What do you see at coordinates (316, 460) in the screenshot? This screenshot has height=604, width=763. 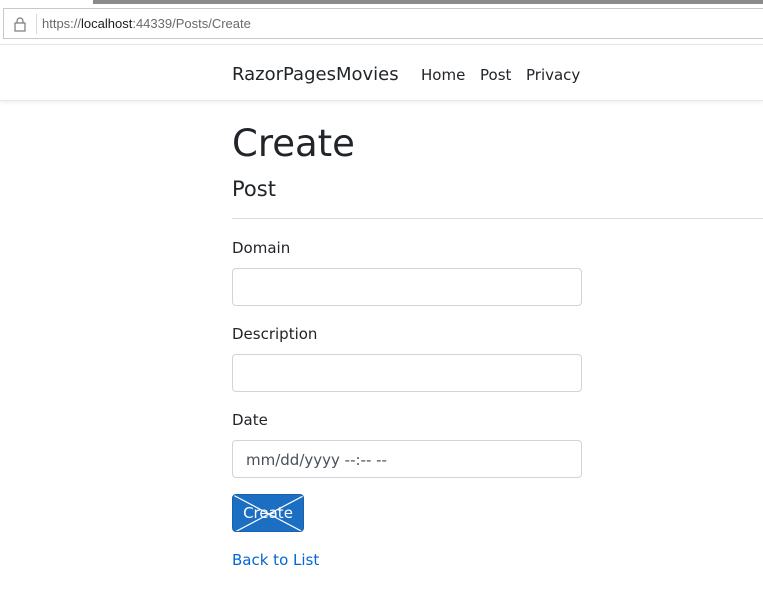 I see `date-input-value: mm/dd/yyyy --:-- --` at bounding box center [316, 460].